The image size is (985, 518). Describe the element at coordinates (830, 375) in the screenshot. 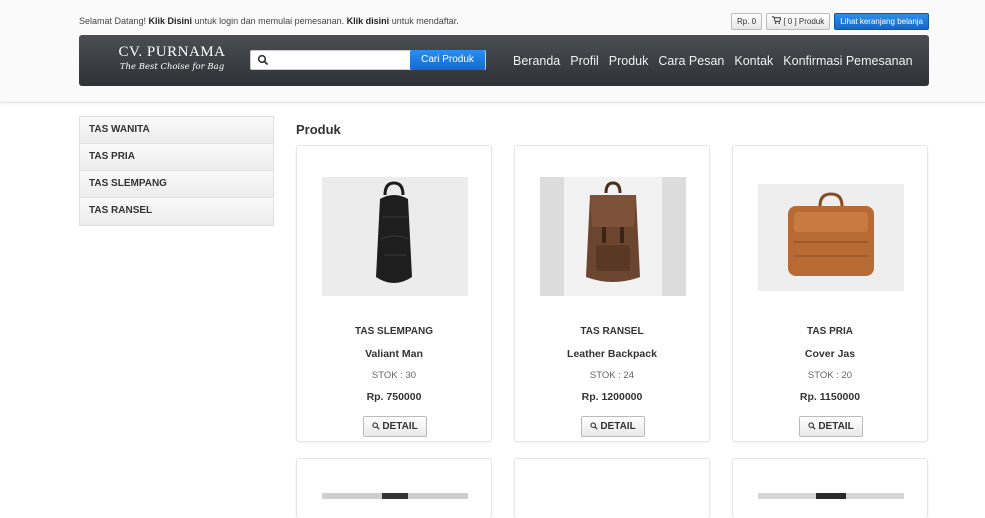

I see `product-stock: STOK : 20` at that location.